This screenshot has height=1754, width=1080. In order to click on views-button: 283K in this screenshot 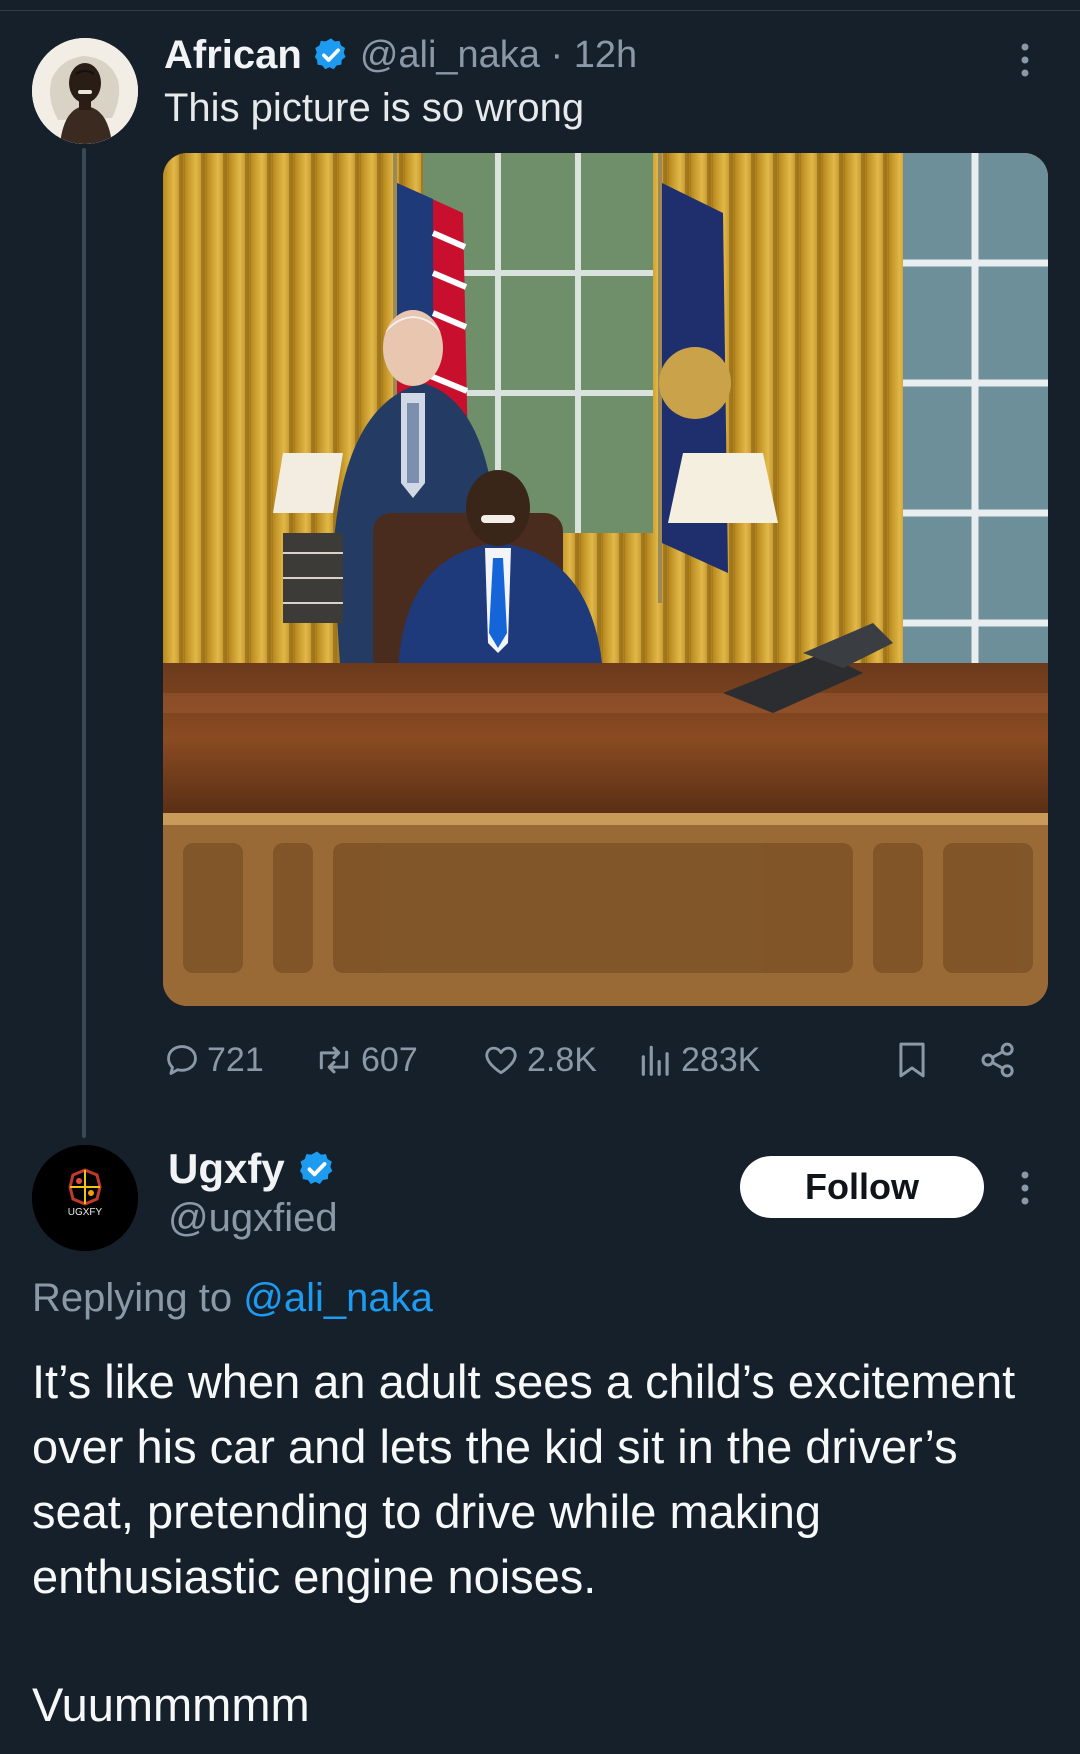, I will do `click(698, 1060)`.